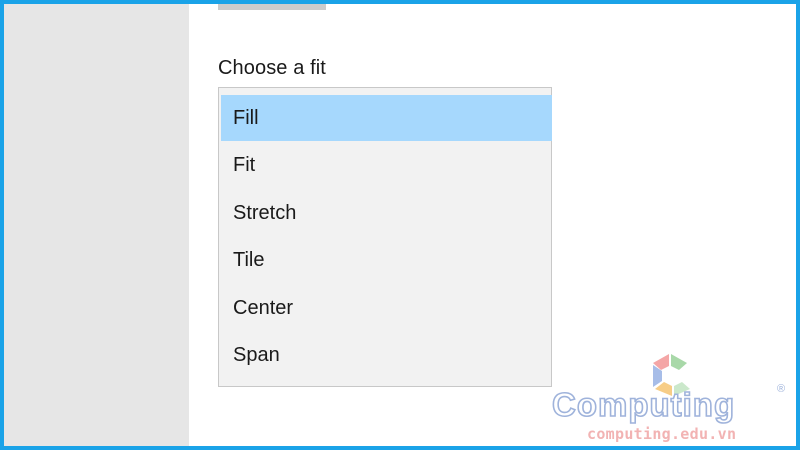 Image resolution: width=800 pixels, height=450 pixels. Describe the element at coordinates (386, 261) in the screenshot. I see `fit-option-tile: Tile` at that location.